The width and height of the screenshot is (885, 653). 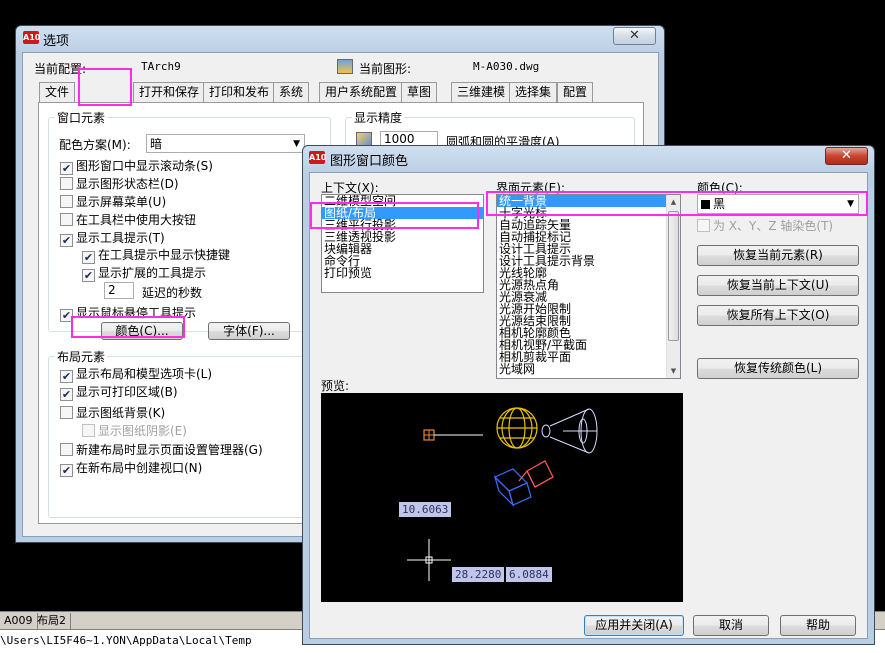 I want to click on camera-icon, so click(x=523, y=484).